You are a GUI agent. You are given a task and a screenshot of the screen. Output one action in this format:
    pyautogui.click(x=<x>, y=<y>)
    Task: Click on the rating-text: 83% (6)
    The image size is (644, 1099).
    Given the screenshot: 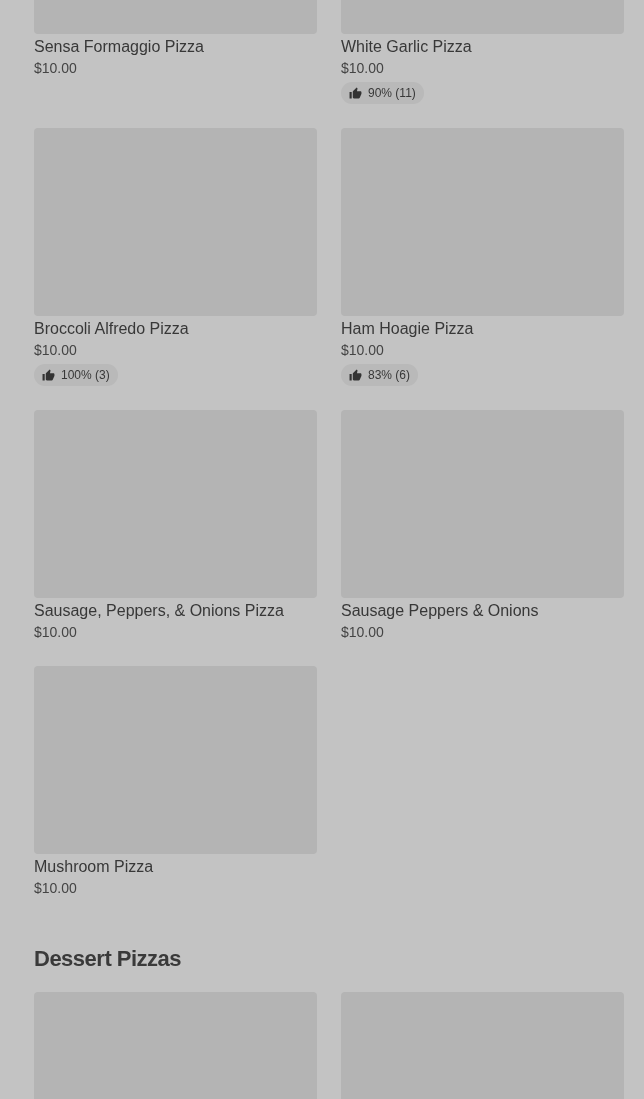 What is the action you would take?
    pyautogui.click(x=389, y=375)
    